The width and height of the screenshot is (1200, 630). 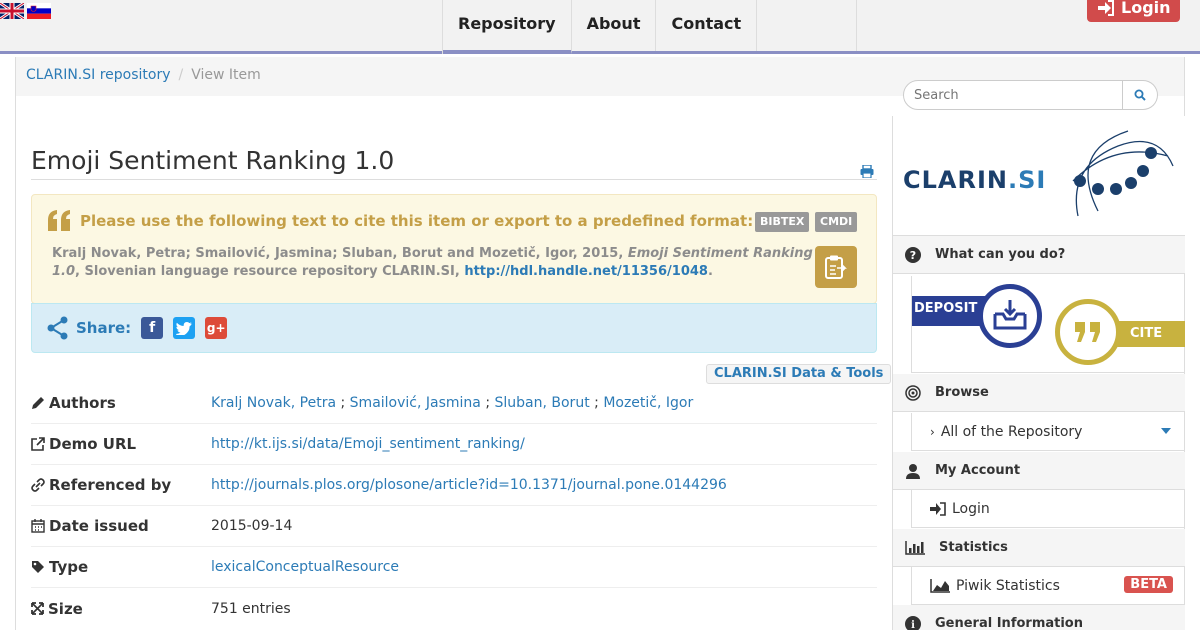 I want to click on slovenian-flag-icon, so click(x=39, y=11).